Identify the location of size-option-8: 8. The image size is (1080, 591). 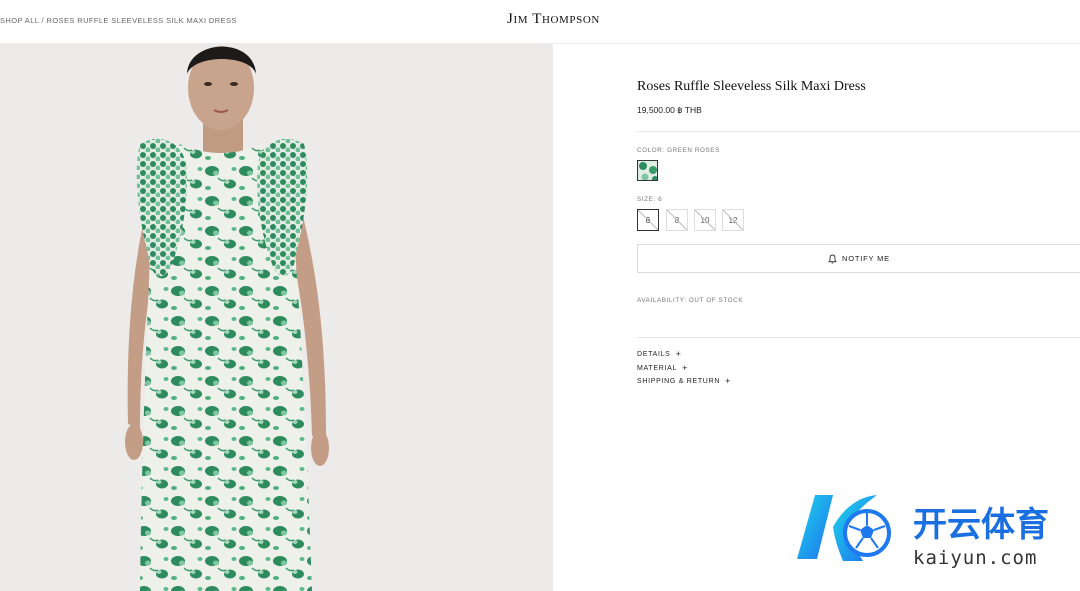
(677, 220).